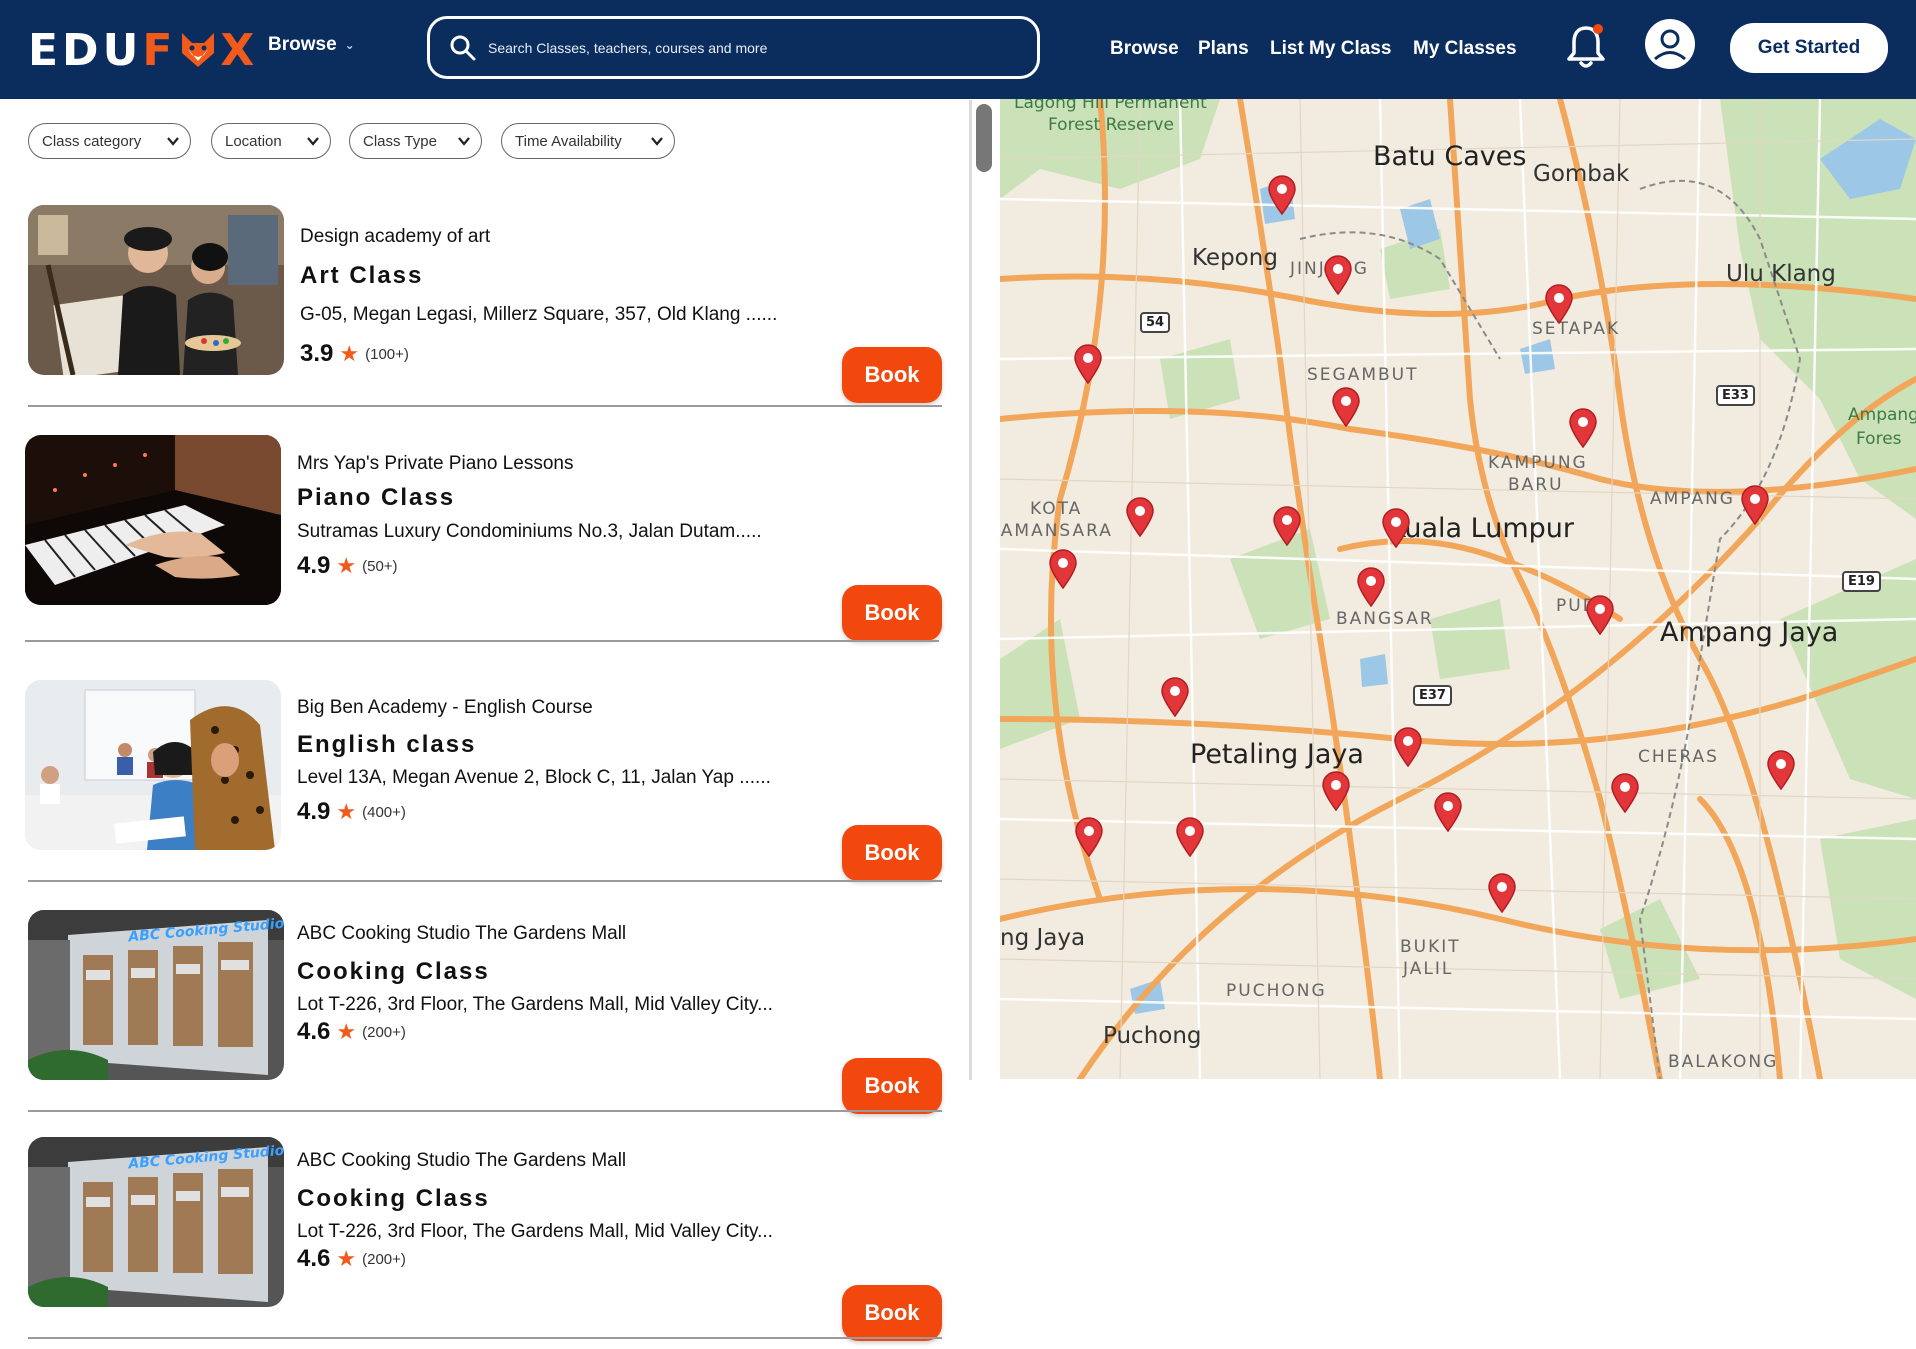 This screenshot has width=1916, height=1349. I want to click on map-label: Forest Reserve, so click(1111, 125).